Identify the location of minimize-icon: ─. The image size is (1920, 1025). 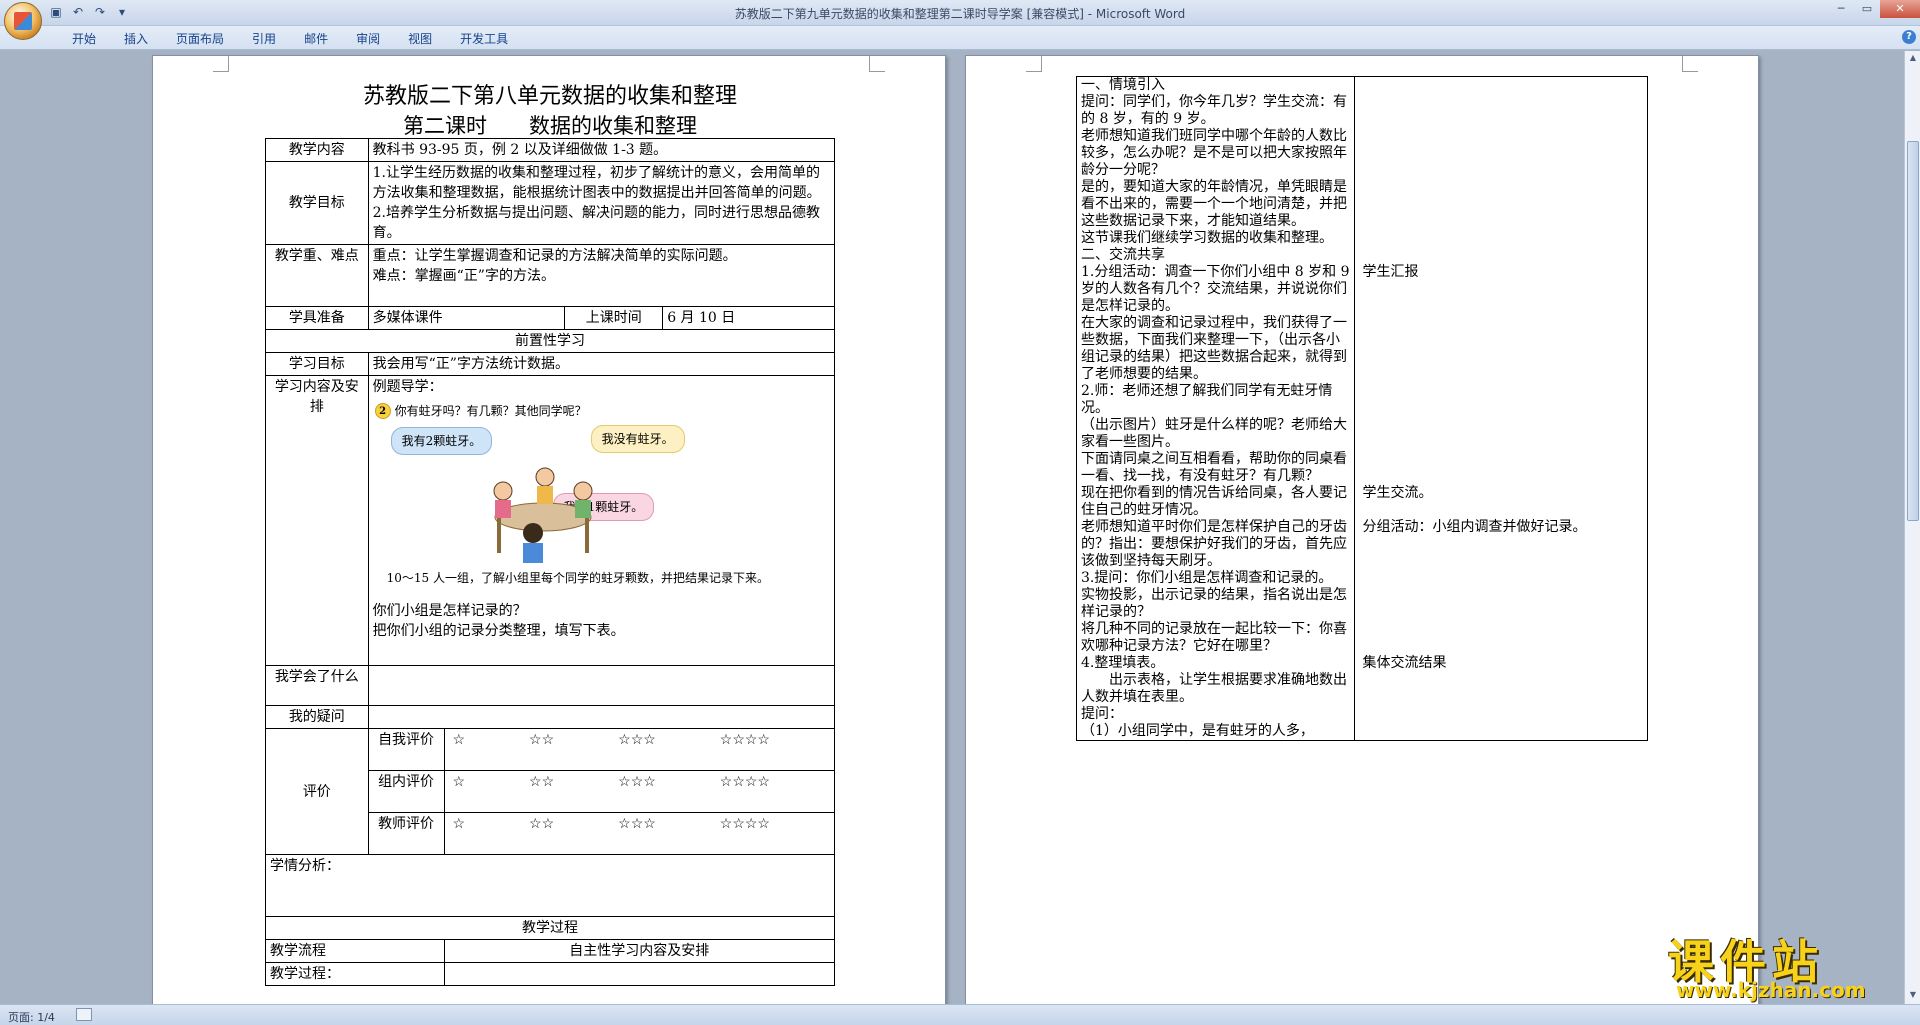
(1841, 9).